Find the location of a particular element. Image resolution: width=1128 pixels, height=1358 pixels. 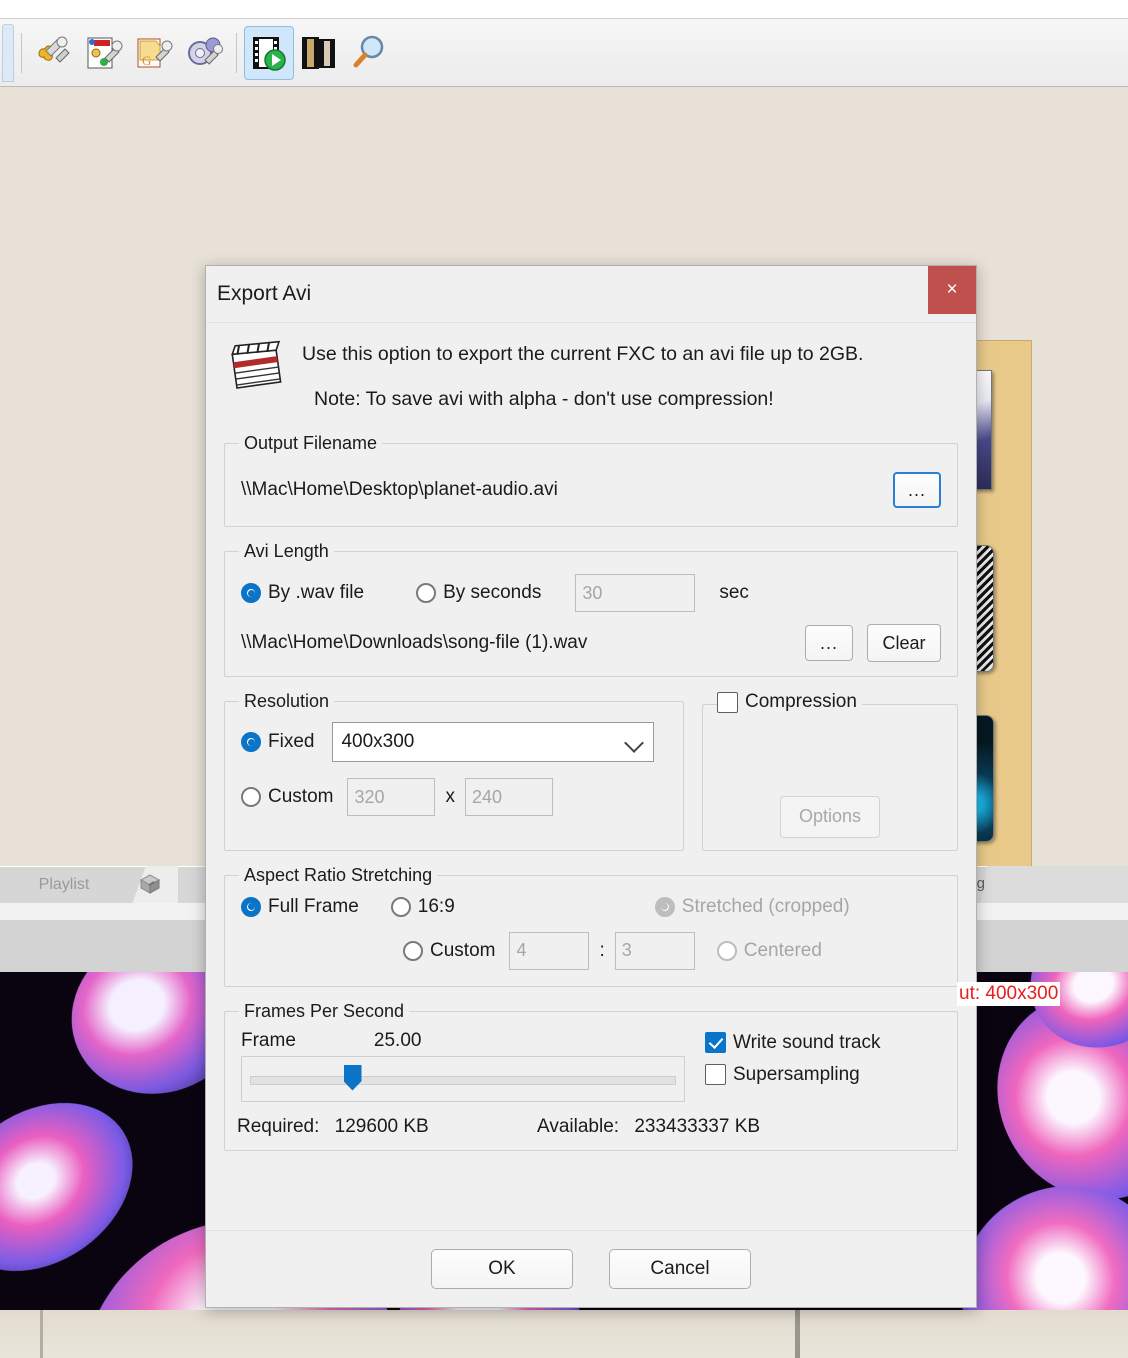

fps-slider is located at coordinates (463, 1078).